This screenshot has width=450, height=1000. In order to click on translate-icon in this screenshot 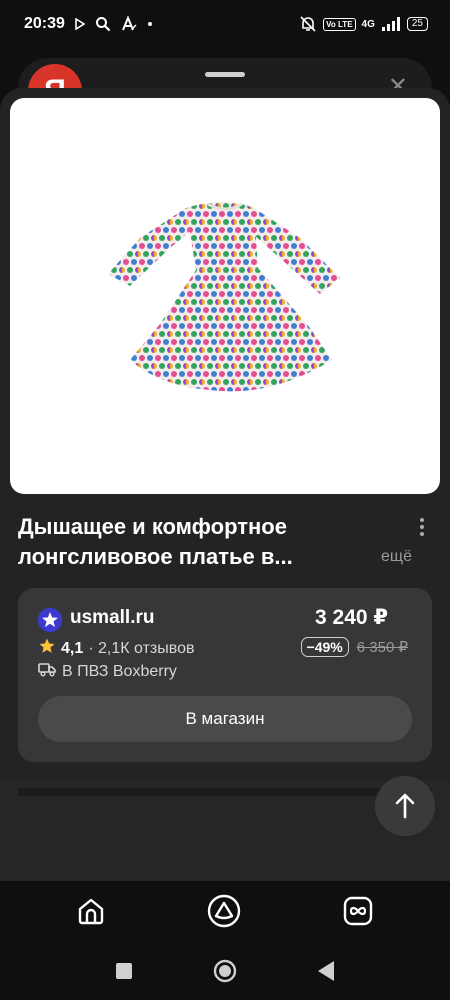, I will do `click(129, 24)`.